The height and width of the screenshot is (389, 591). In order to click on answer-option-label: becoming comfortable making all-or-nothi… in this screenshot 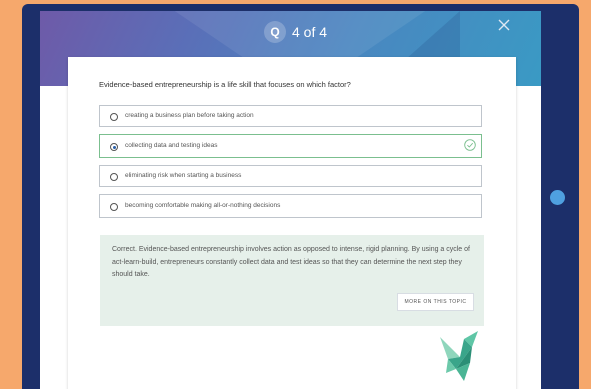, I will do `click(203, 205)`.